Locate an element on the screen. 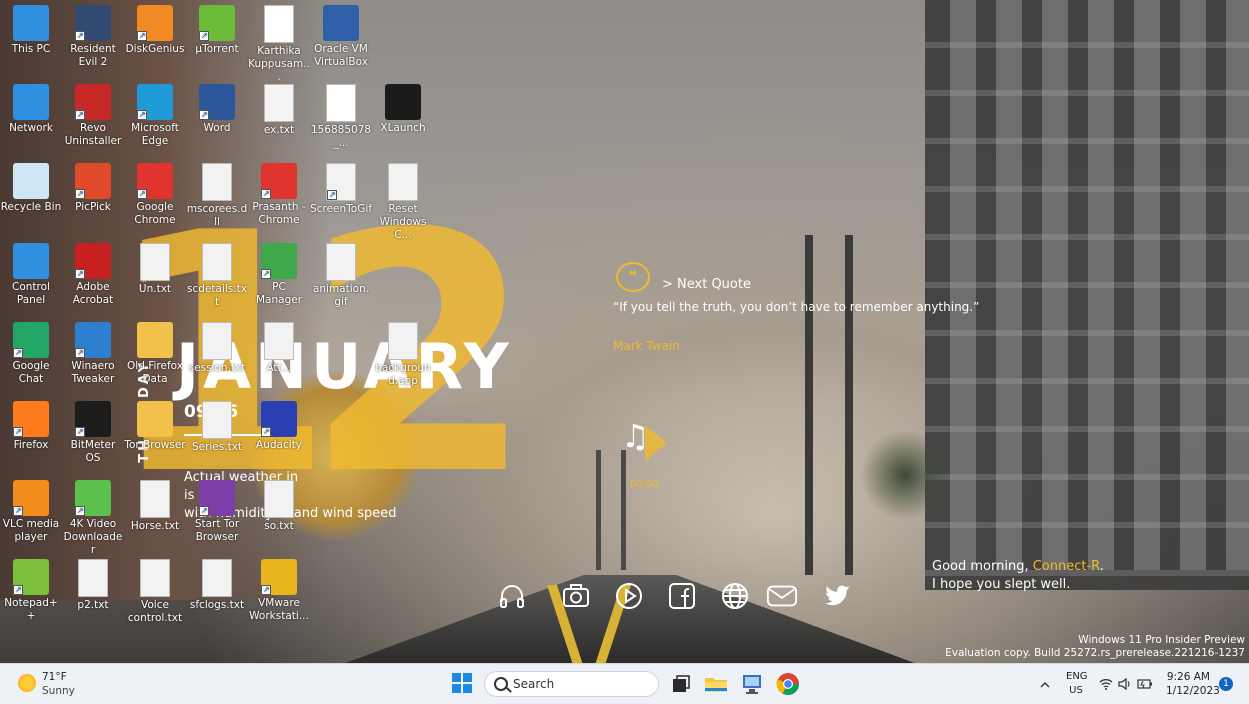 The image size is (1249, 704). desktop-icon-ex-txt: ex.txt is located at coordinates (279, 110).